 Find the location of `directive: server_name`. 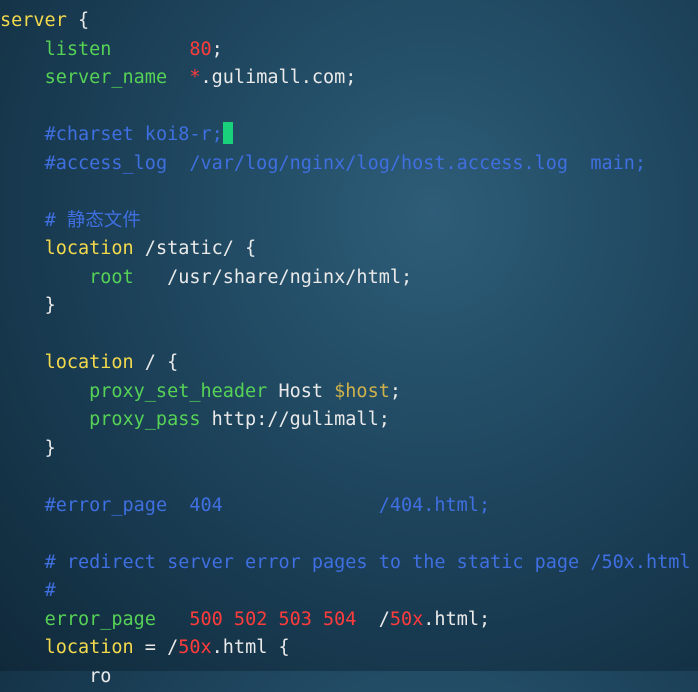

directive: server_name is located at coordinates (106, 77).